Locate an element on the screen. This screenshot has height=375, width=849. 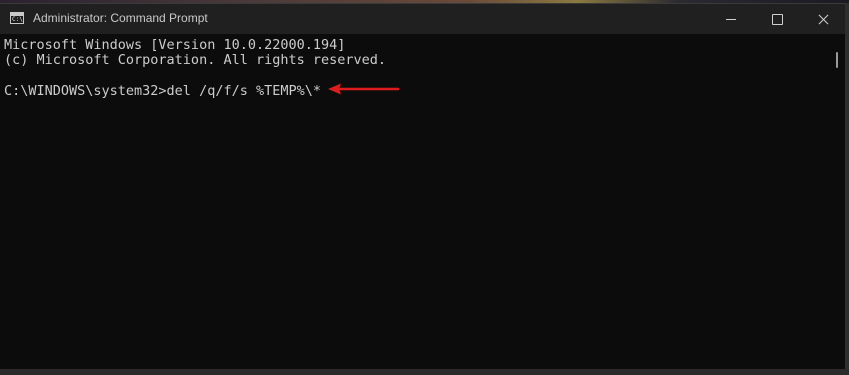
cmd-icon-glyph: C:\ is located at coordinates (17, 19).